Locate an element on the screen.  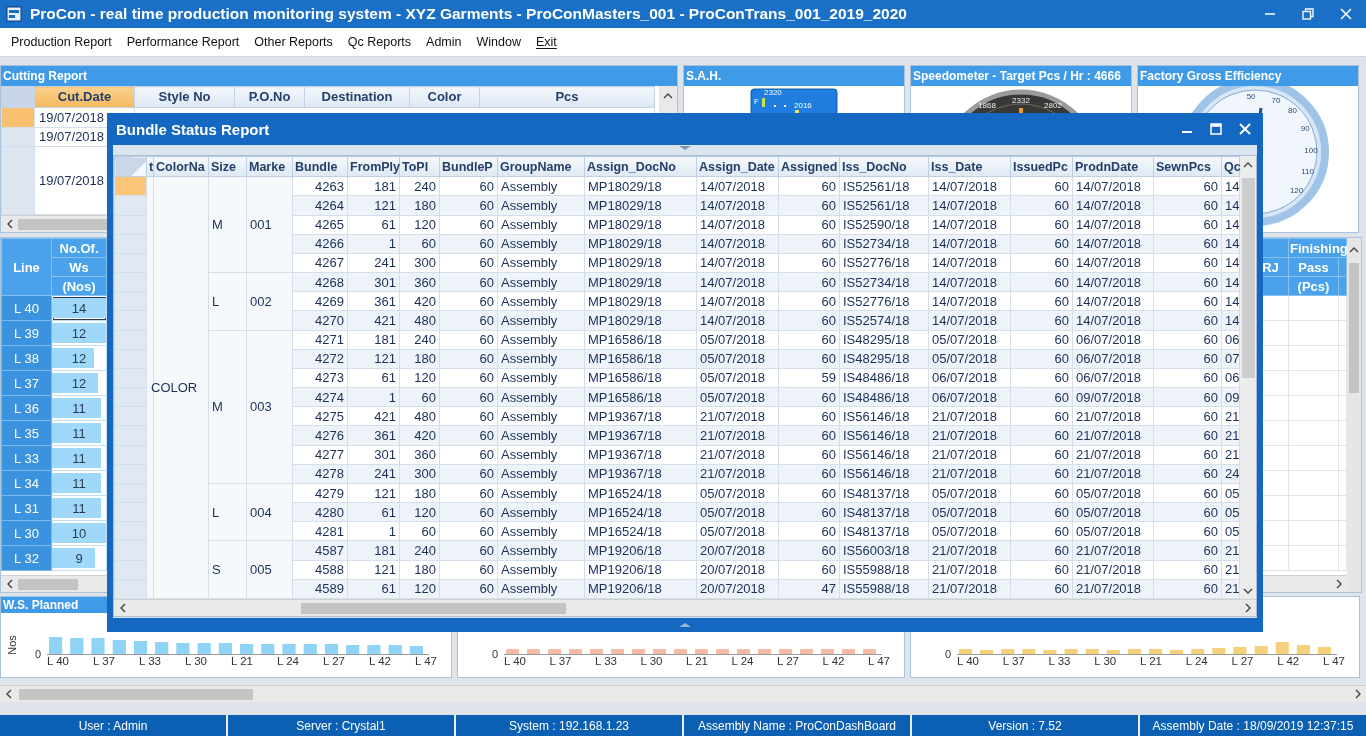
axis-tick: L 40 is located at coordinates (968, 662).